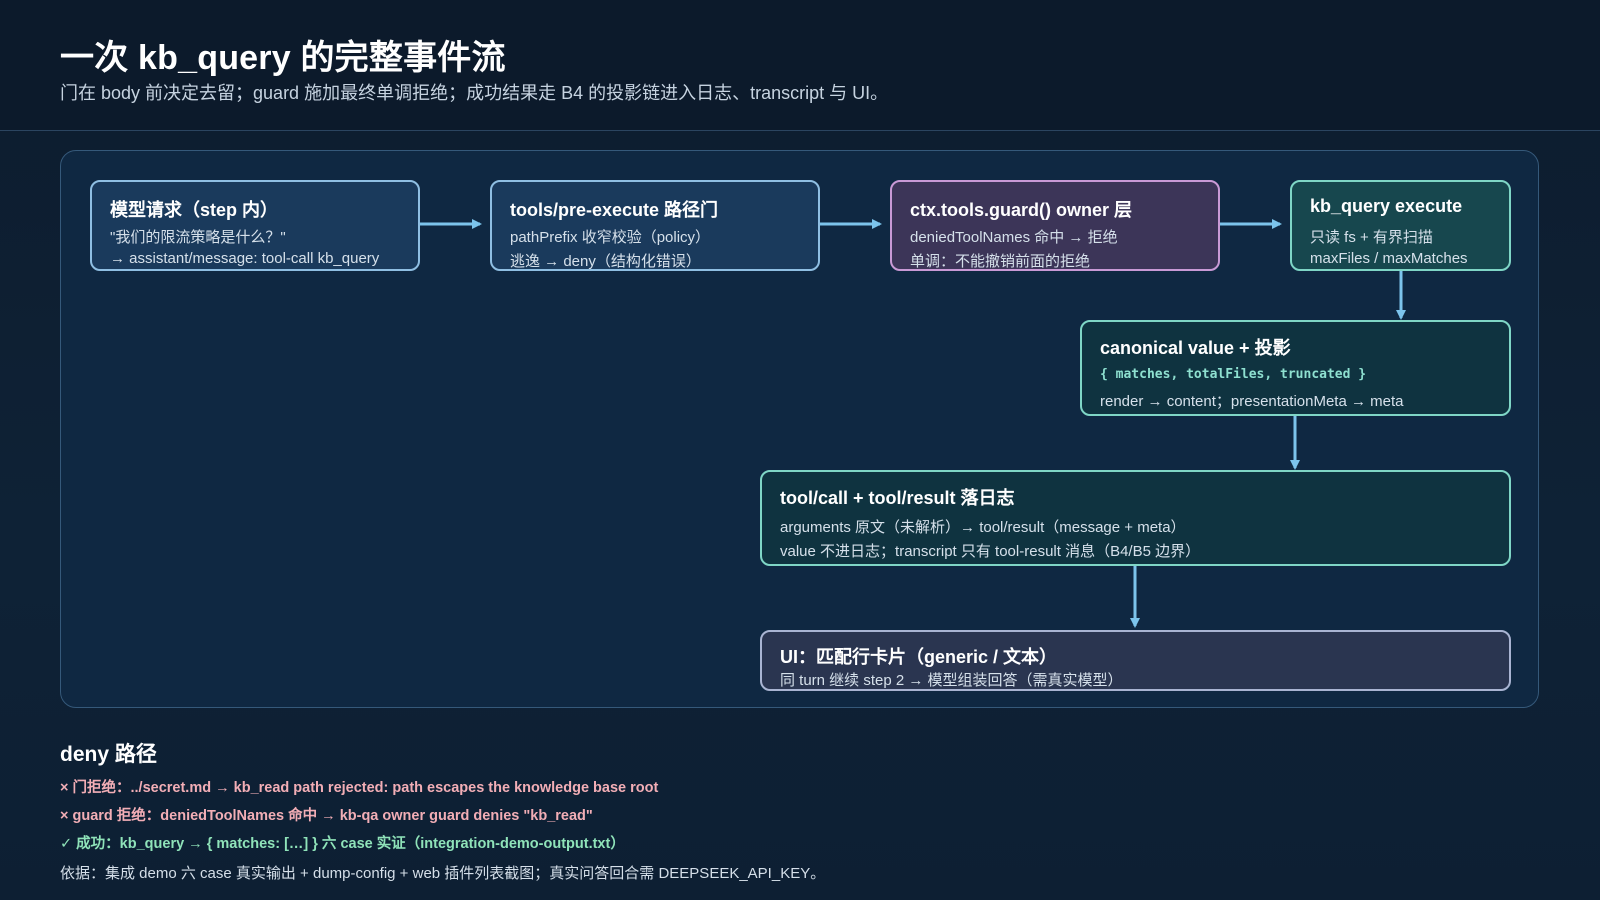 The width and height of the screenshot is (1600, 900). Describe the element at coordinates (1233, 374) in the screenshot. I see `node-code: { matches, totalFiles, truncated }` at that location.